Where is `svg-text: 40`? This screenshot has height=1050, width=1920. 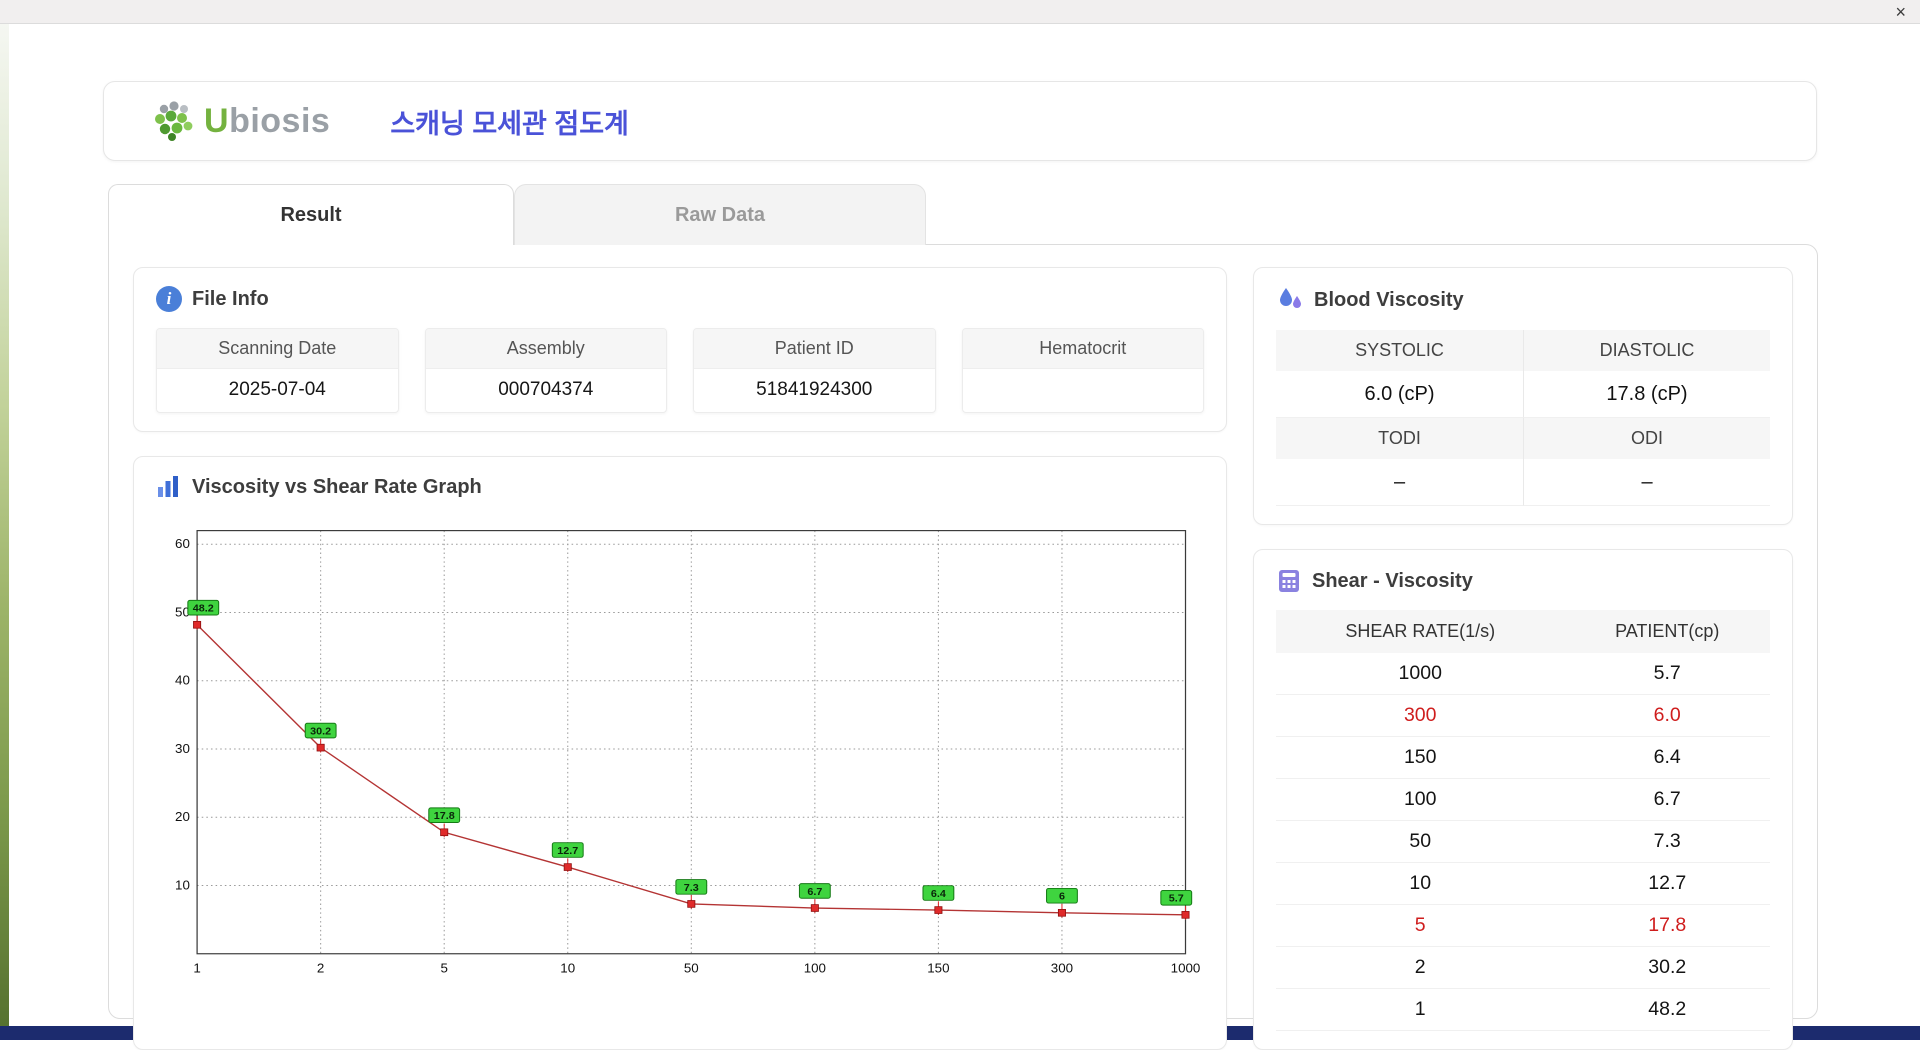 svg-text: 40 is located at coordinates (182, 680).